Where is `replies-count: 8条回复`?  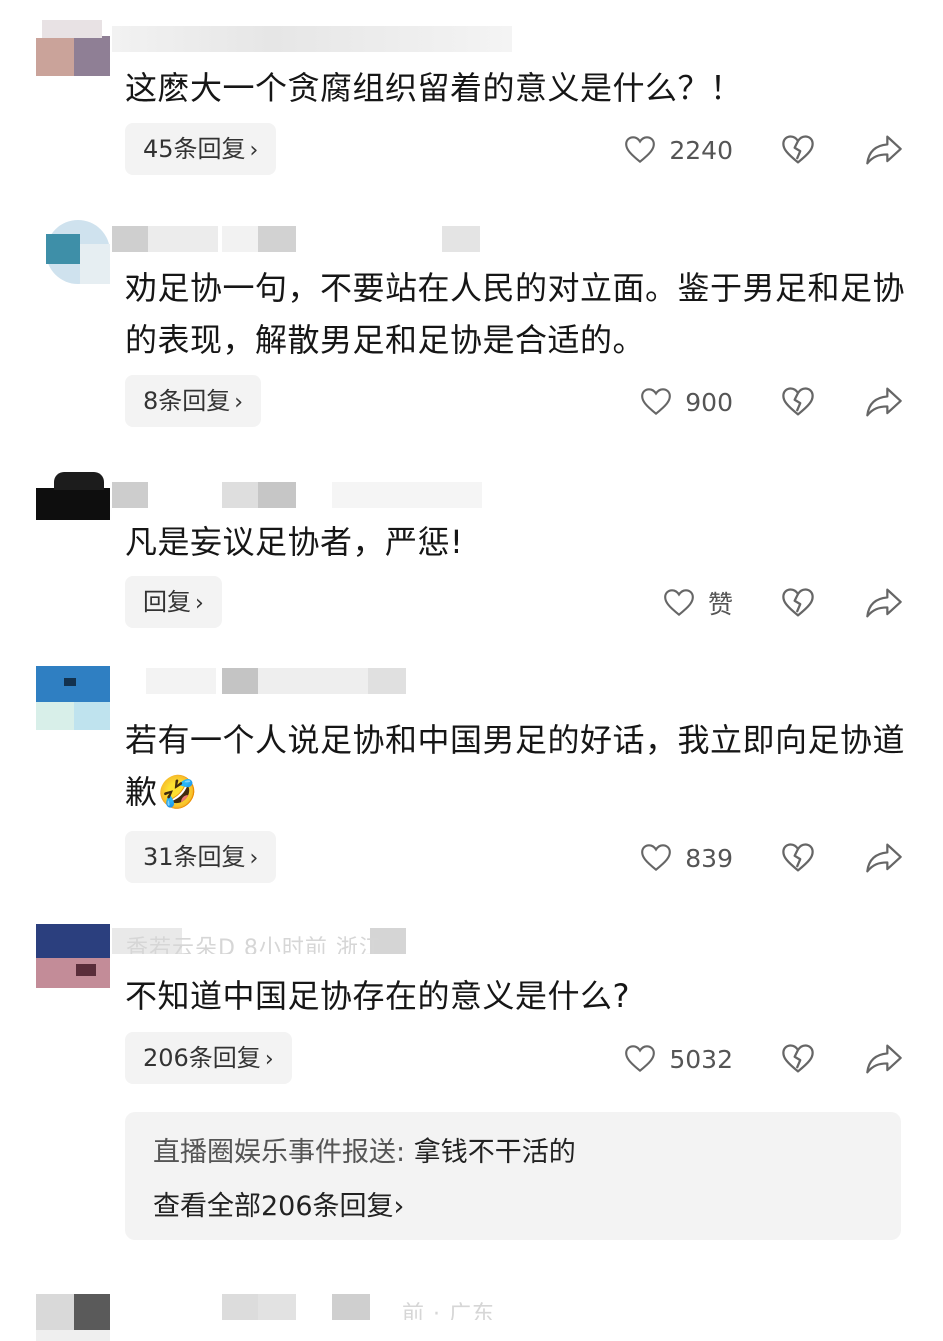 replies-count: 8条回复 is located at coordinates (187, 401).